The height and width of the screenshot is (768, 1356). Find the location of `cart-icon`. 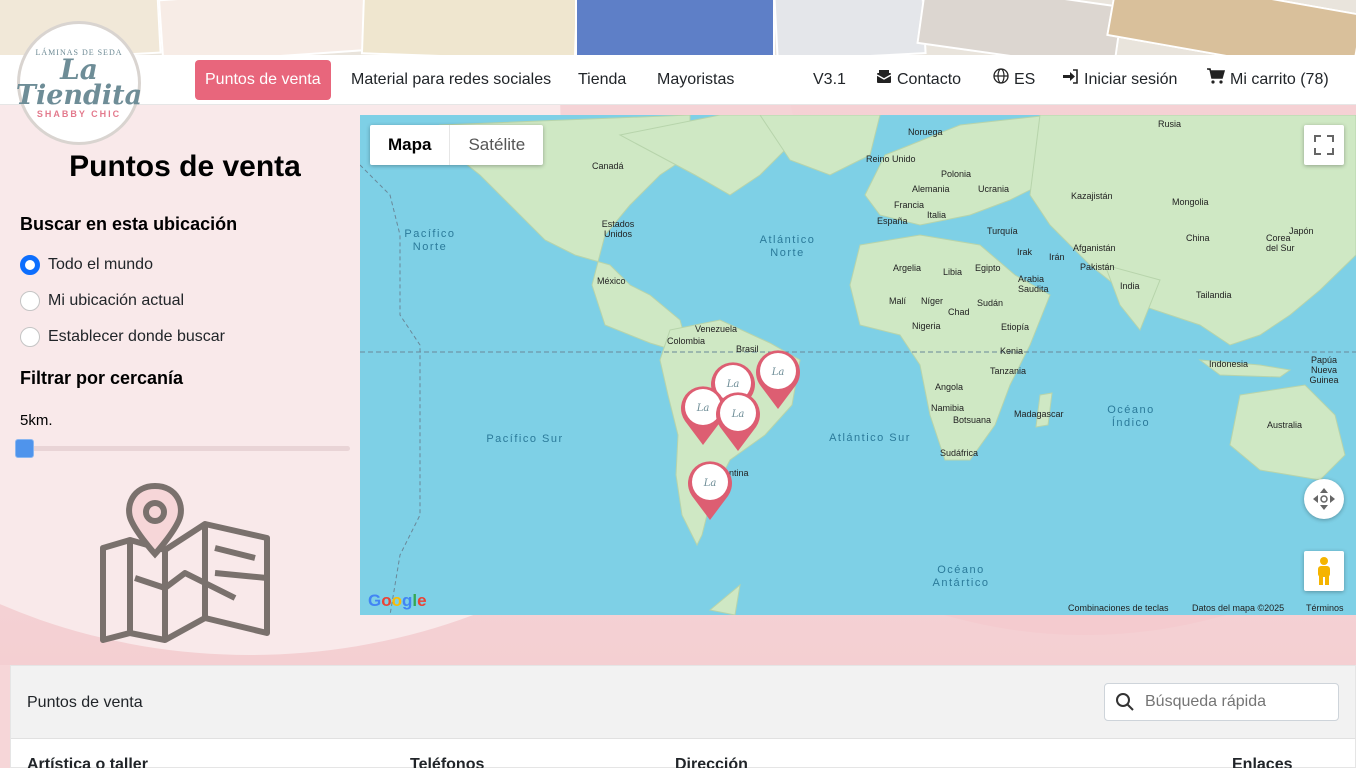

cart-icon is located at coordinates (1216, 80).